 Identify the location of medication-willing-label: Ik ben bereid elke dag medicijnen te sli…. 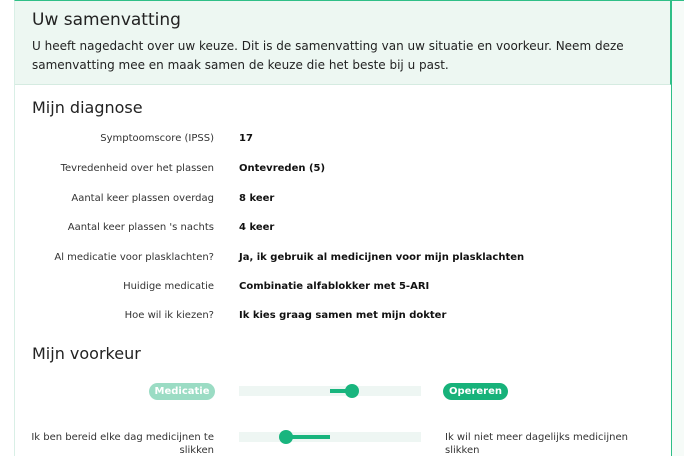
(122, 444).